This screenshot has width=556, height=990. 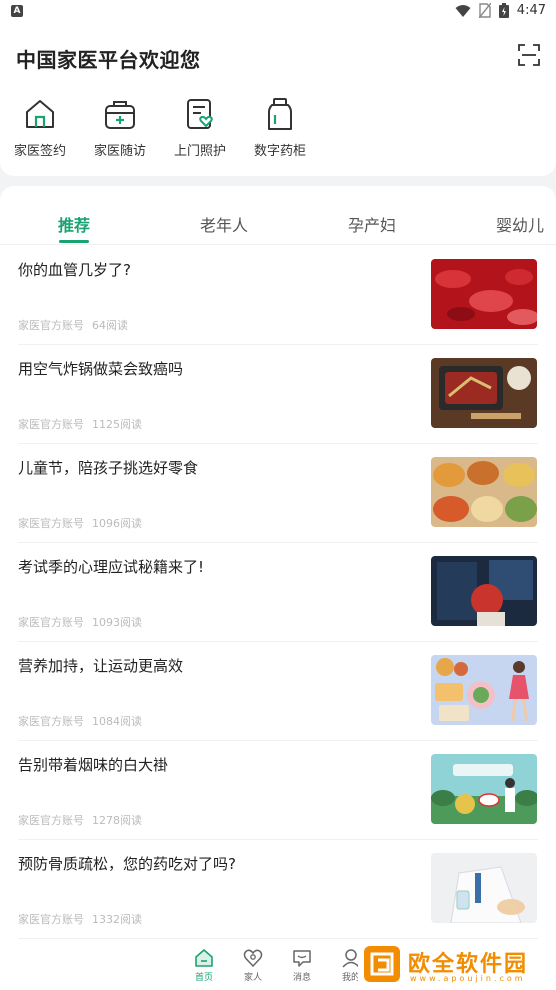 I want to click on tab-recommend: 推荐, so click(x=74, y=224).